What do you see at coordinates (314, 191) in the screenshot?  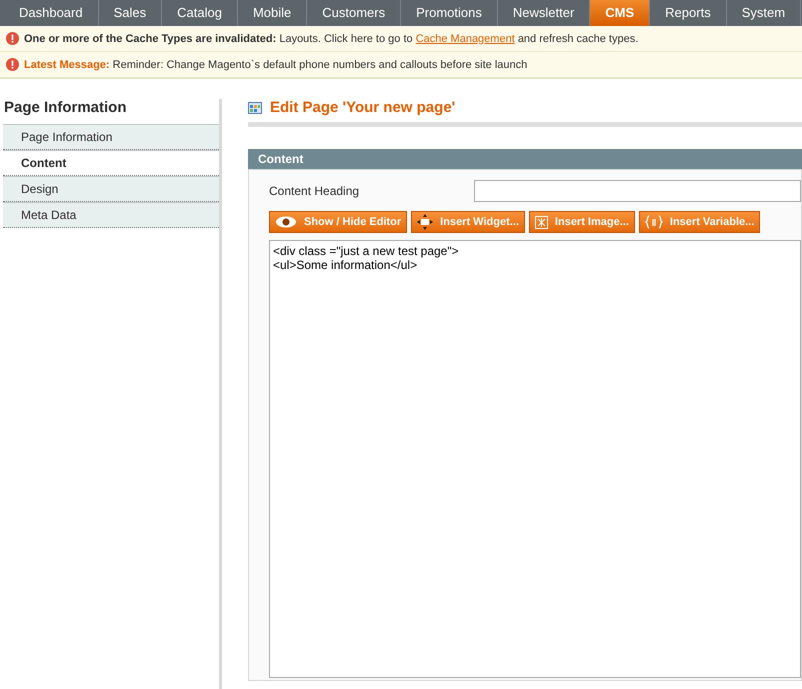 I see `field-label: Content Heading` at bounding box center [314, 191].